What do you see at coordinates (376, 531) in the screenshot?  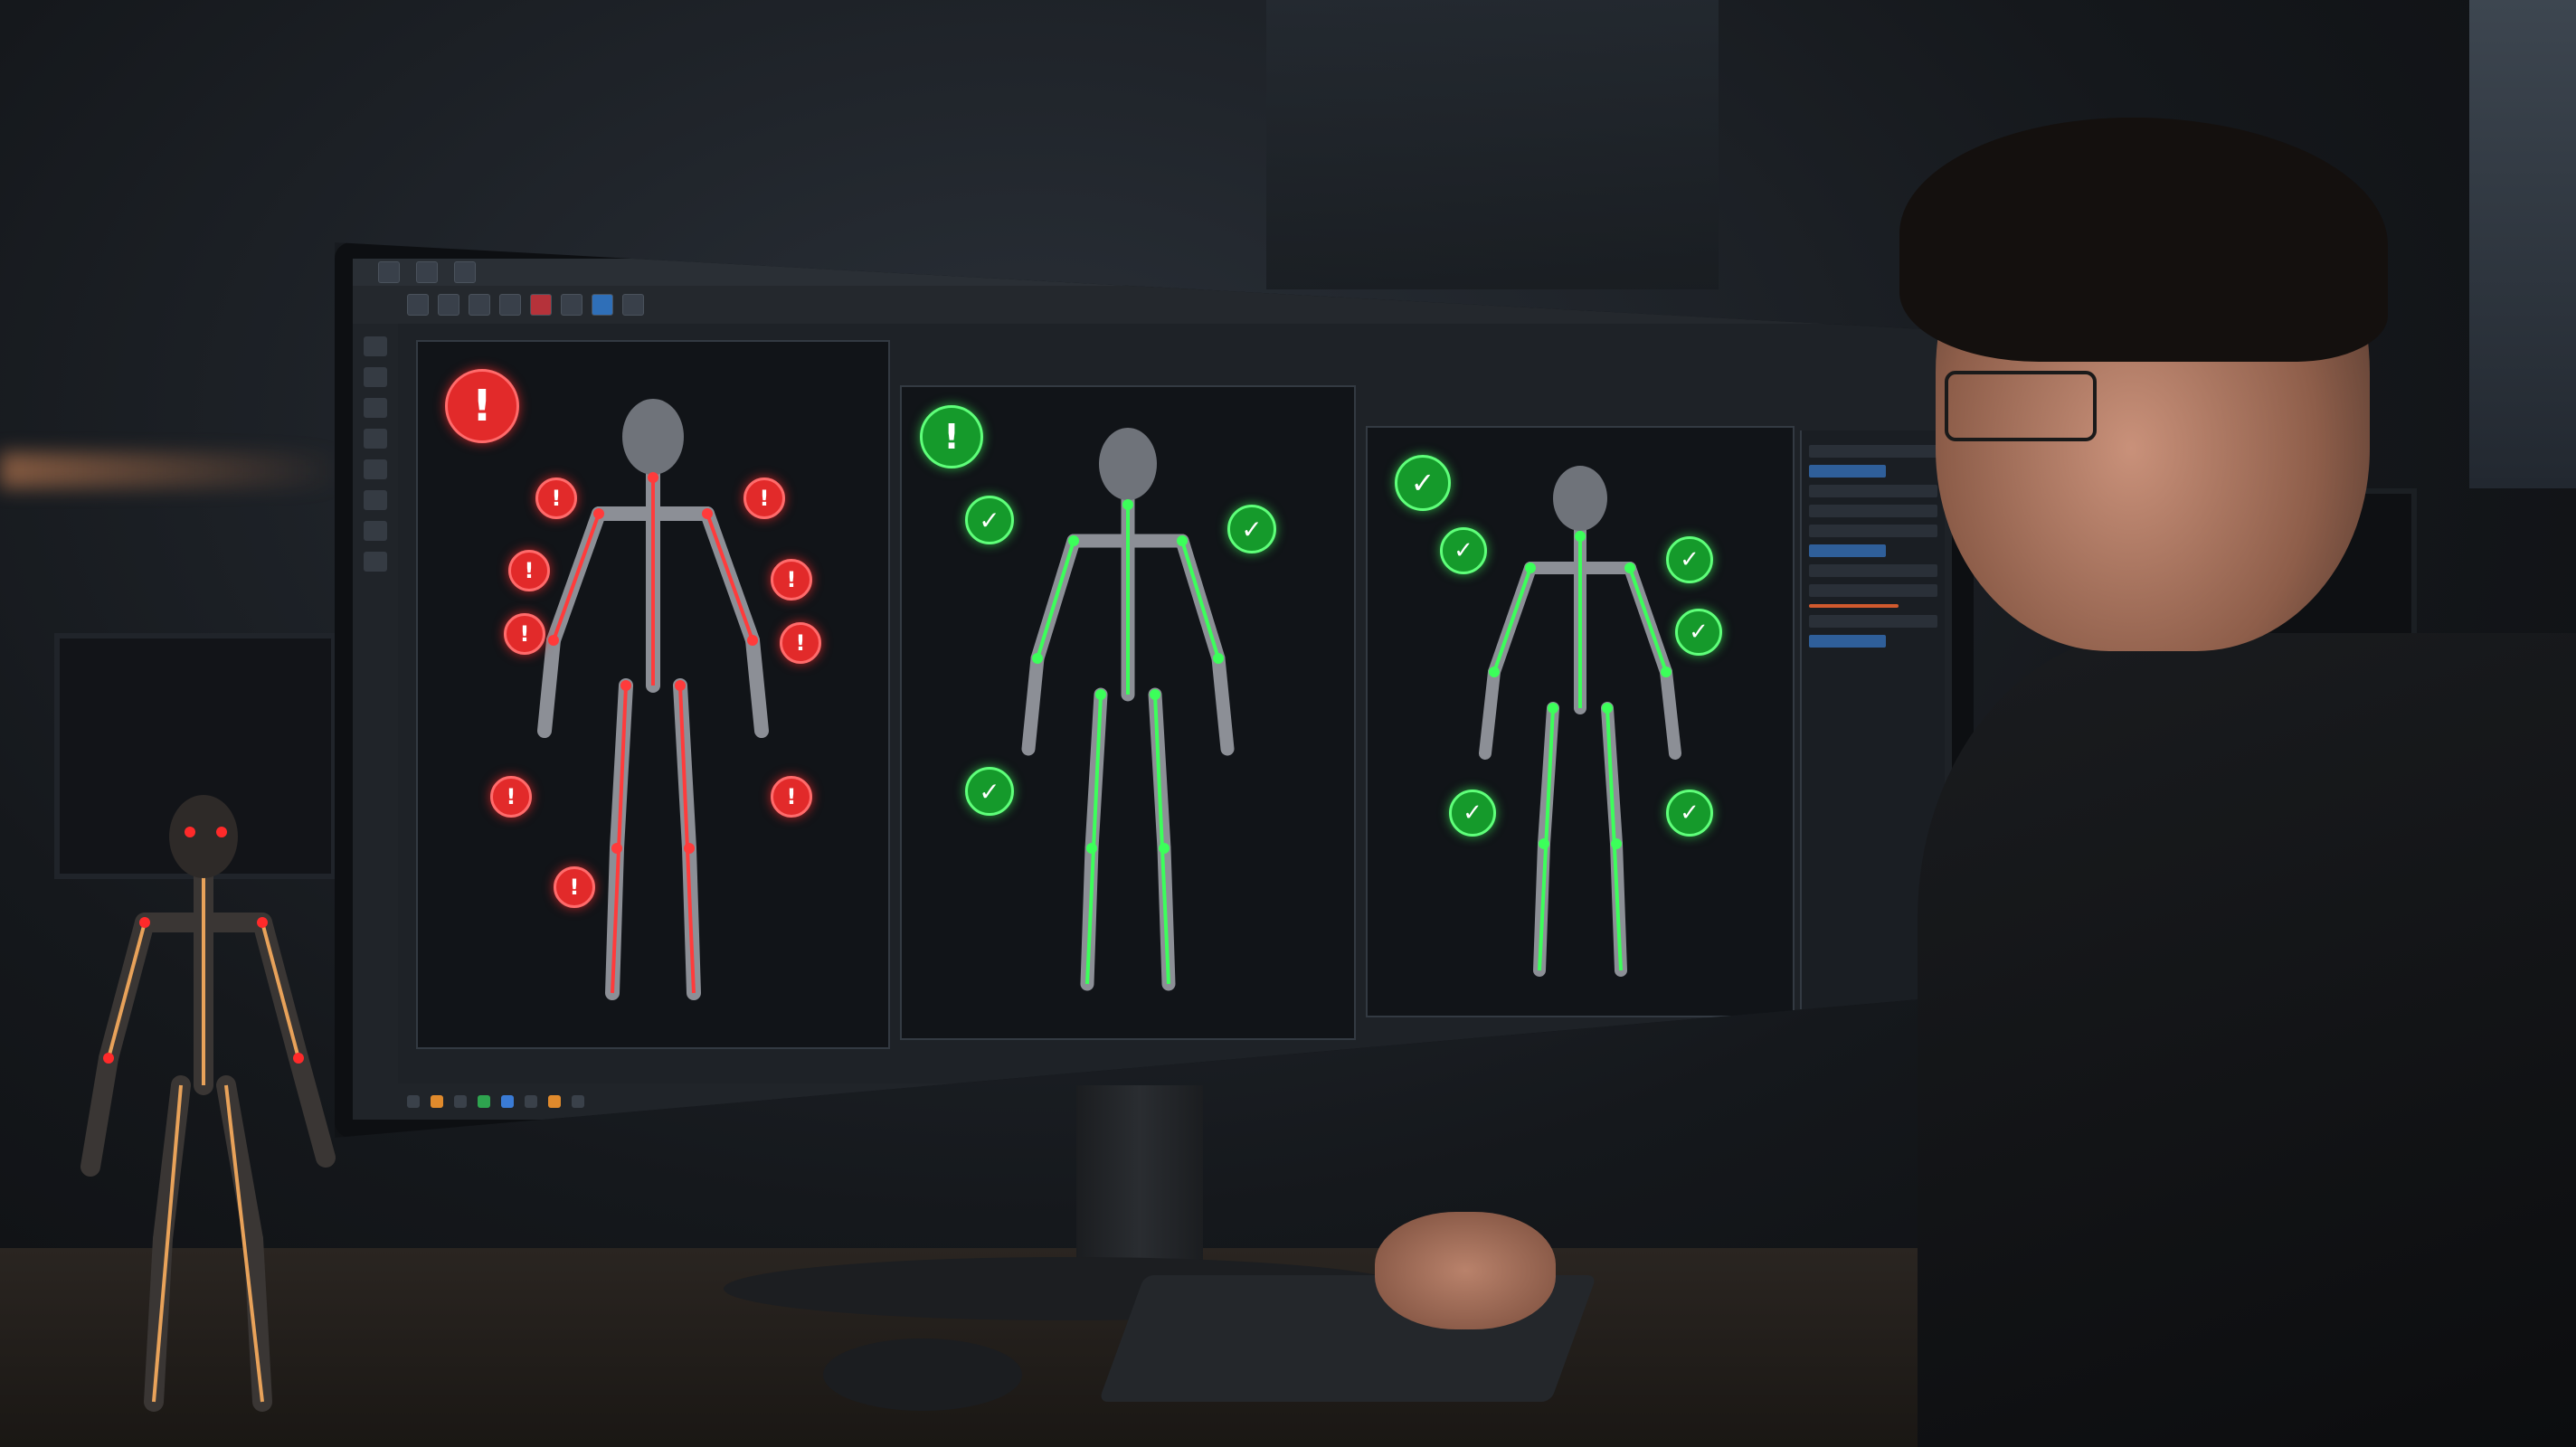 I see `paint-weights-icon` at bounding box center [376, 531].